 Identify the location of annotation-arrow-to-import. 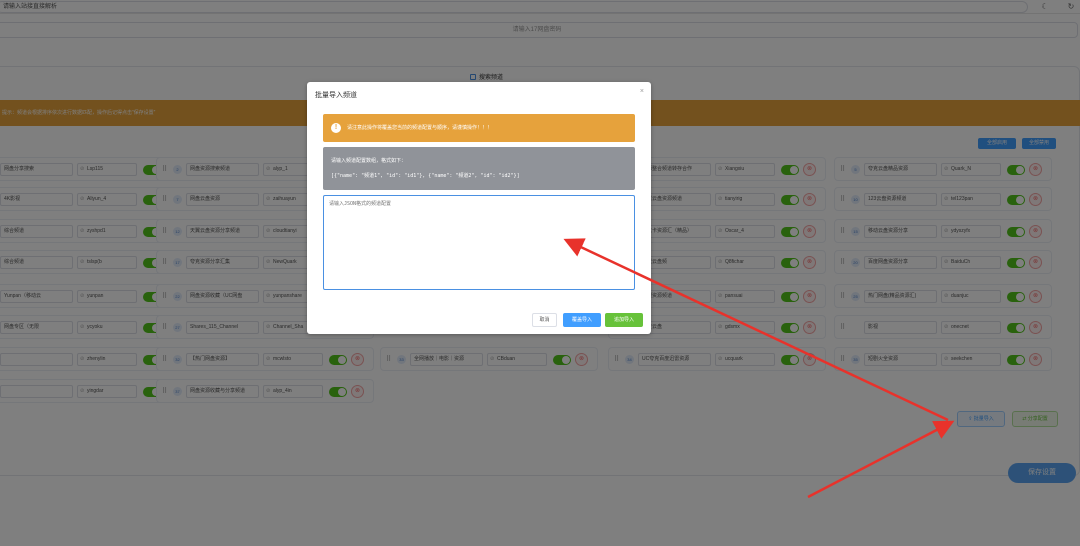
(881, 459).